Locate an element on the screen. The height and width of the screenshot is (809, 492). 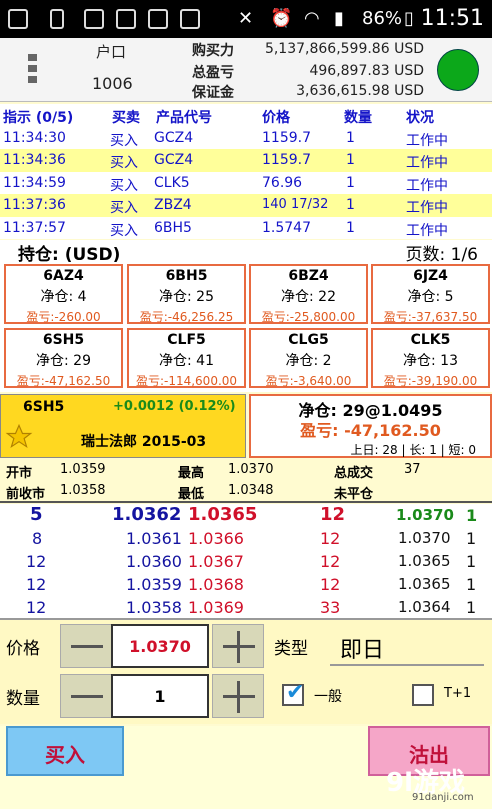
order-type-select: 即日 is located at coordinates (362, 648).